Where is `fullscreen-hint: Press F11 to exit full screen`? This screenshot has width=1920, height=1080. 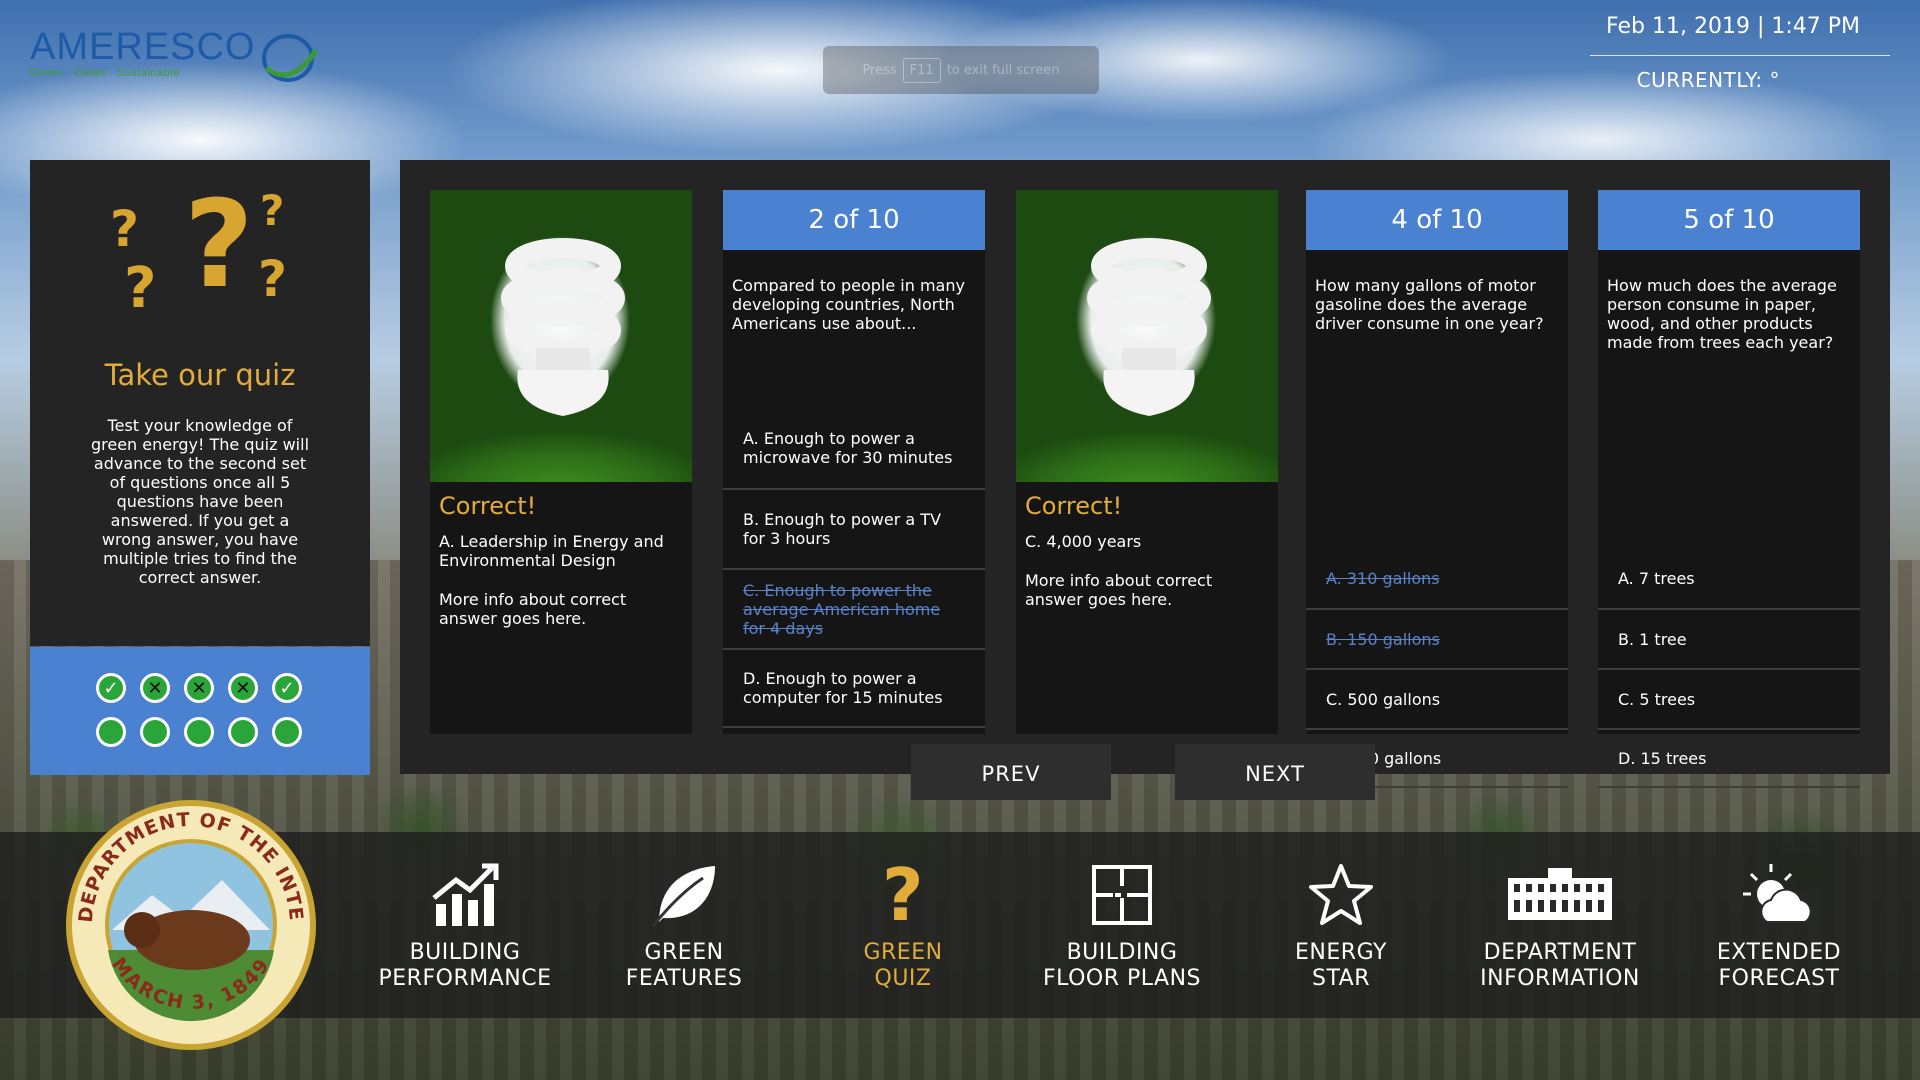 fullscreen-hint: Press F11 to exit full screen is located at coordinates (961, 70).